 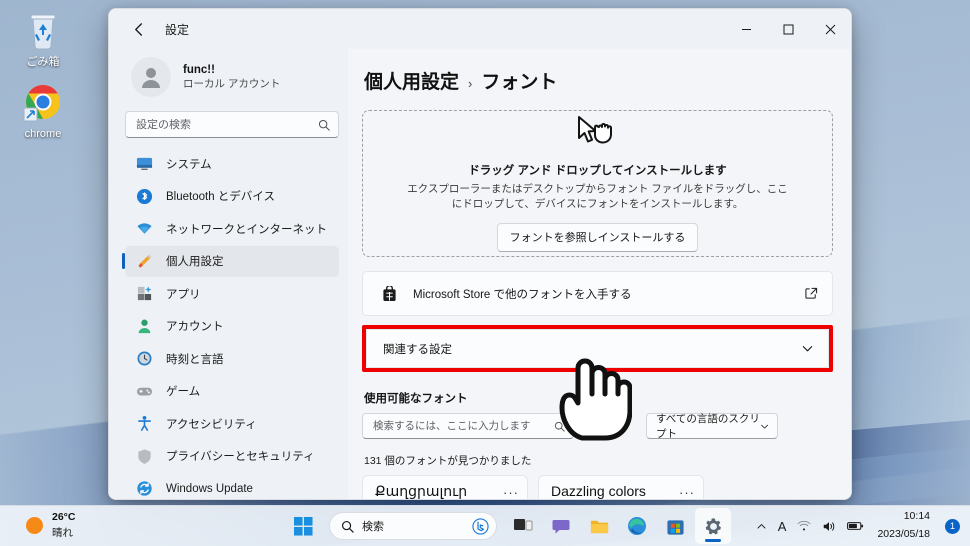 I want to click on taskbar-search-label: 検索, so click(x=373, y=527).